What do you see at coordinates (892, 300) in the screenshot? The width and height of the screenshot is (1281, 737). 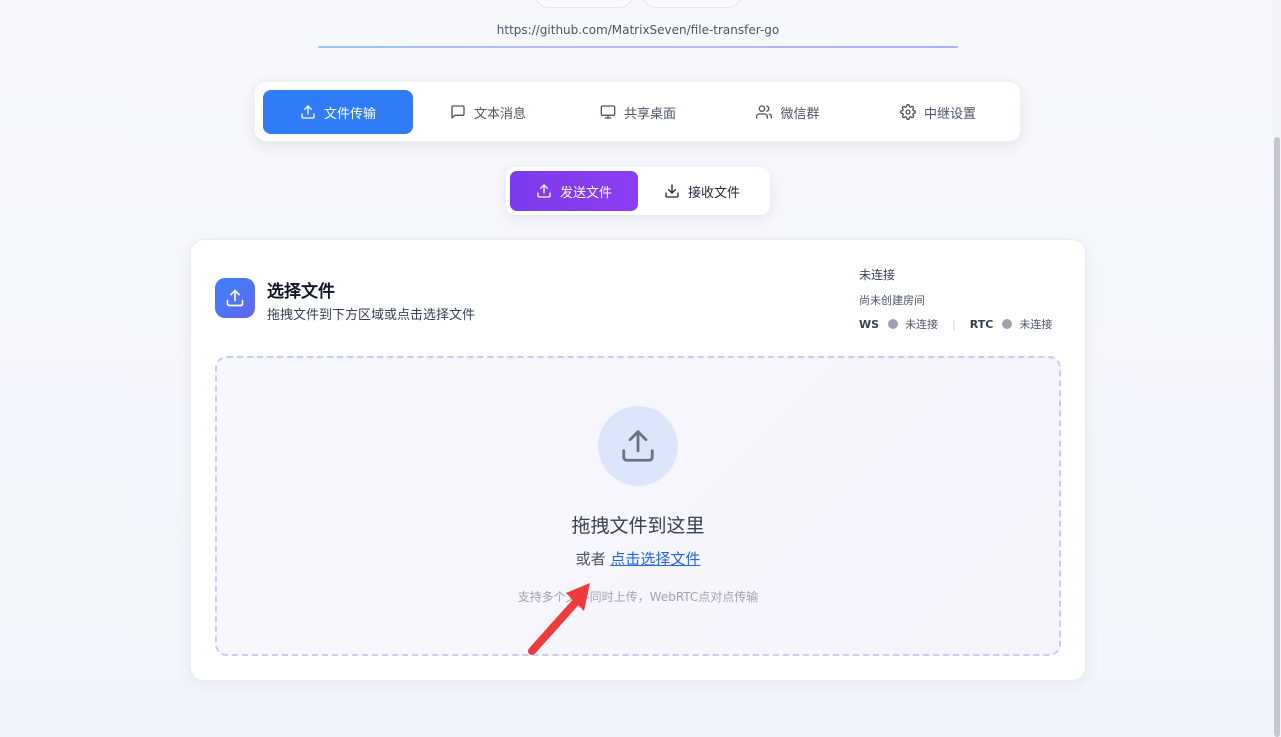 I see `room-status: 尚未创建房间` at bounding box center [892, 300].